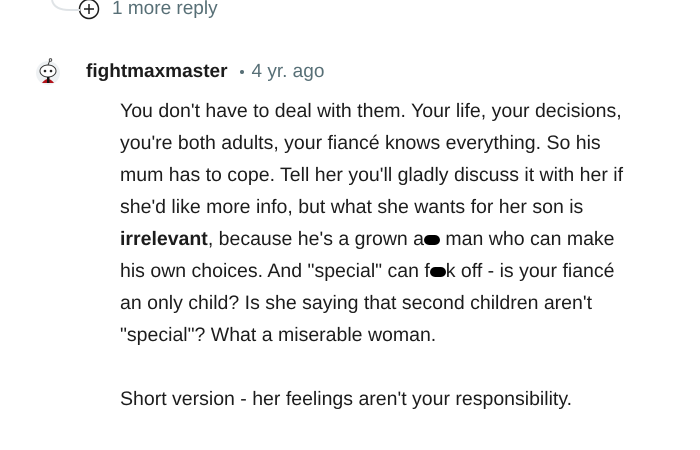  What do you see at coordinates (157, 72) in the screenshot?
I see `author-name: fightmaxmaster` at bounding box center [157, 72].